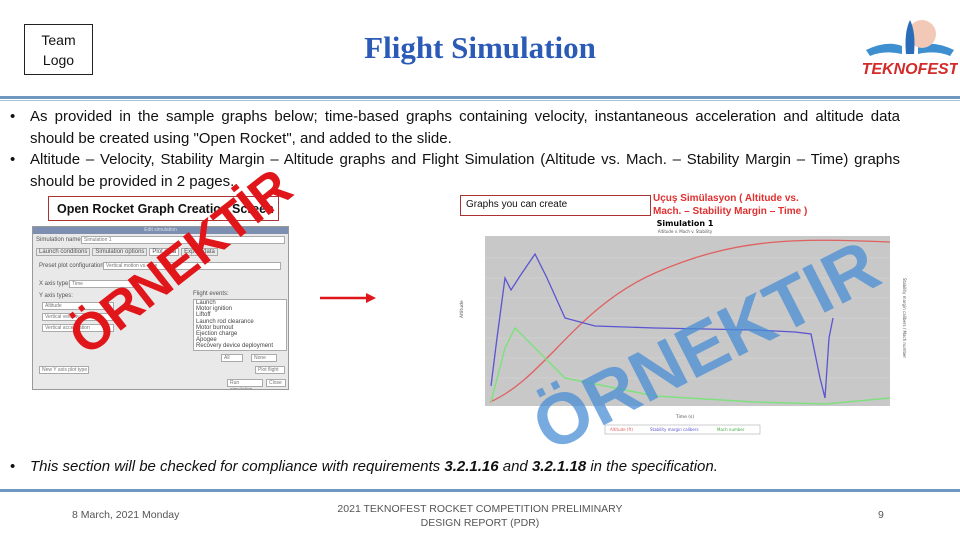 This screenshot has width=960, height=540. What do you see at coordinates (904, 318) in the screenshot?
I see `y-axis-label-right: Stability margin calibers / Mach number` at bounding box center [904, 318].